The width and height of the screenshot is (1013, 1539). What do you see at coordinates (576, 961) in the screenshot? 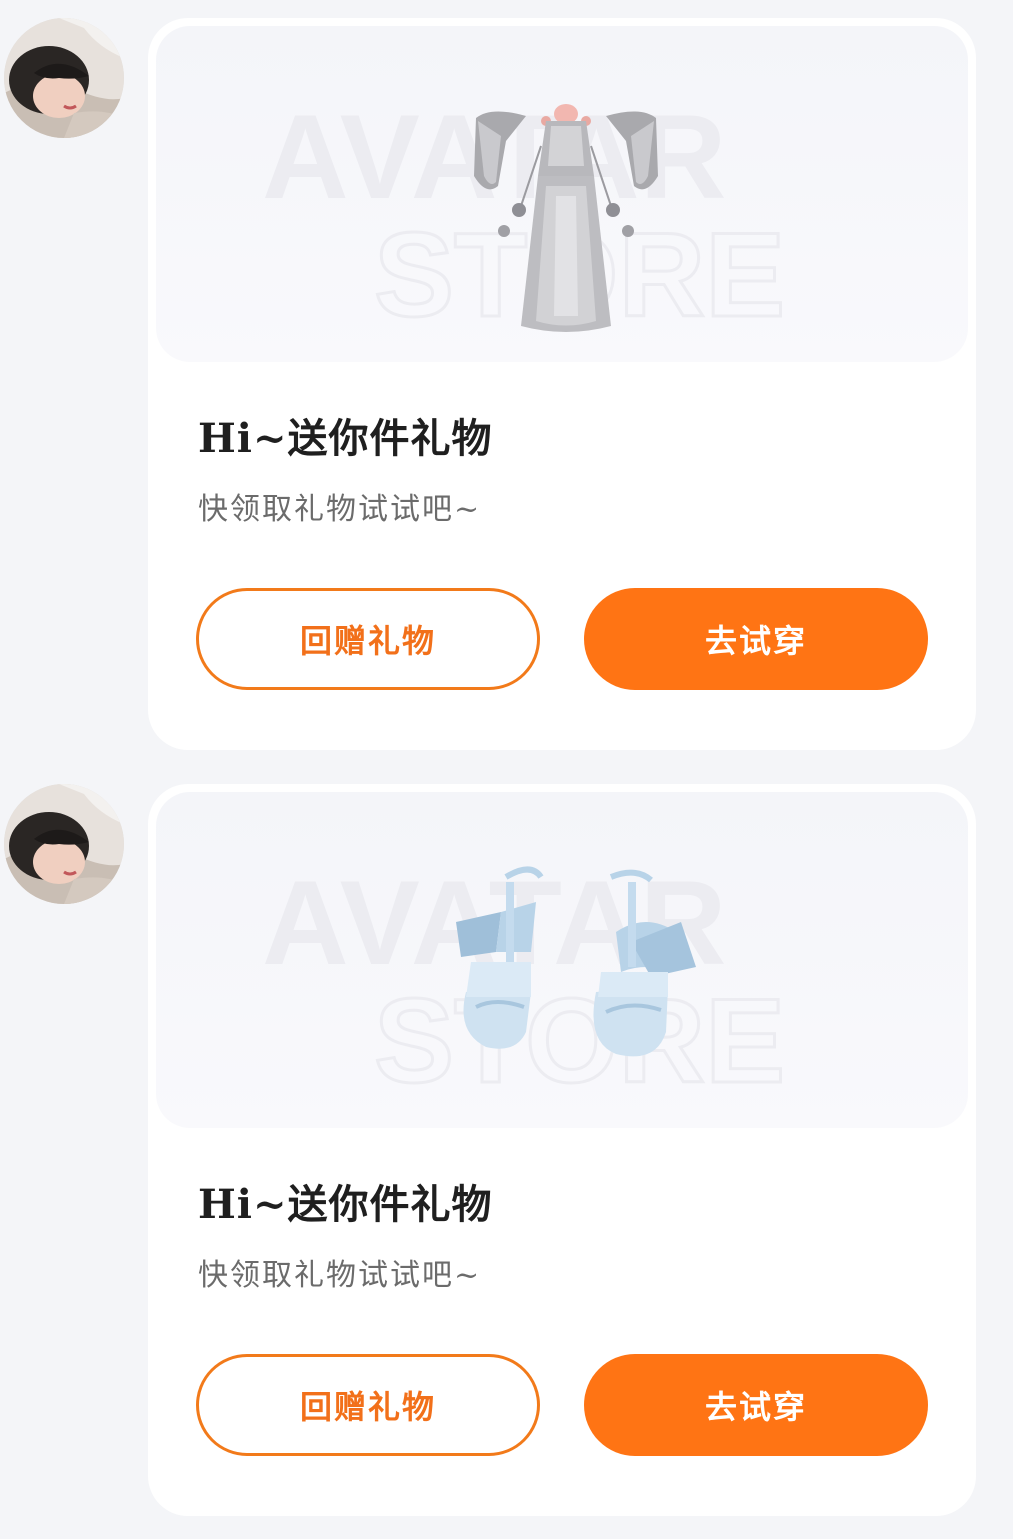
I see `shoes-icon` at bounding box center [576, 961].